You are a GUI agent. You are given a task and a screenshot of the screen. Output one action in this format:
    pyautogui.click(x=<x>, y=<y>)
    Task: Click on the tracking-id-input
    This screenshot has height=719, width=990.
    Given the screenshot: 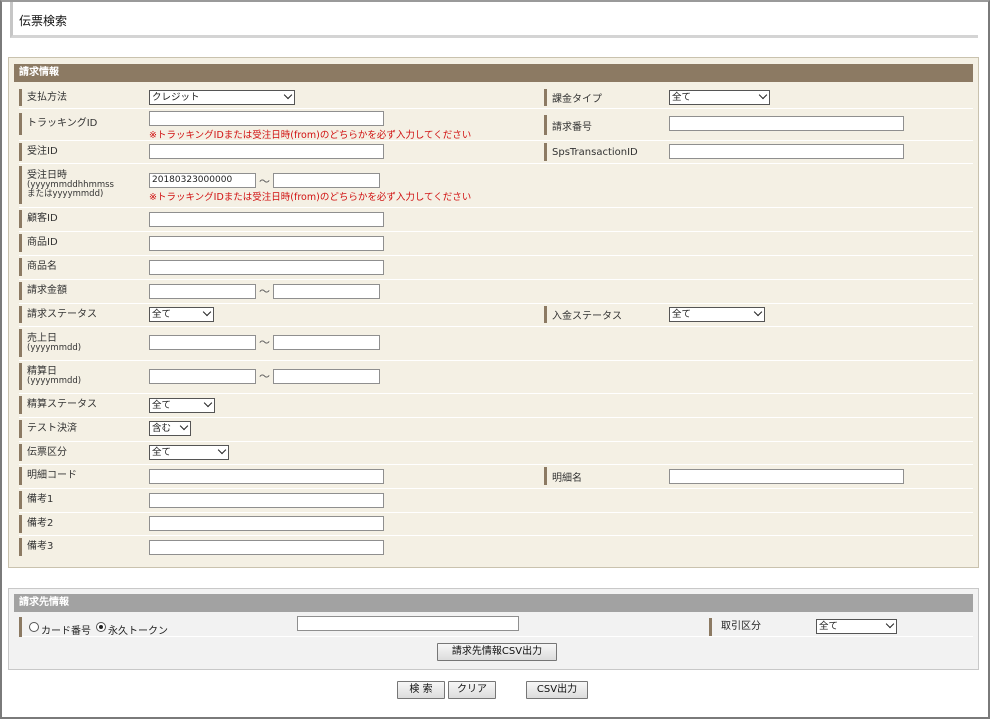 What is the action you would take?
    pyautogui.click(x=266, y=118)
    